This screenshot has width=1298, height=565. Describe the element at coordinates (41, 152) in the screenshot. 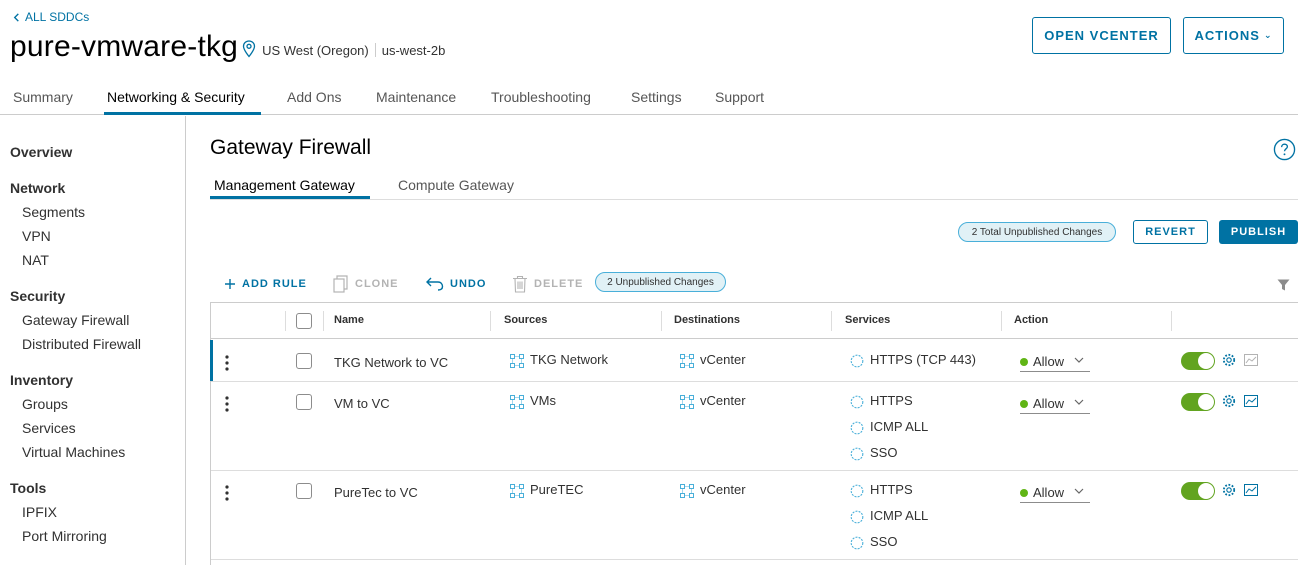

I see `sidebar-item-overview: Overview` at that location.